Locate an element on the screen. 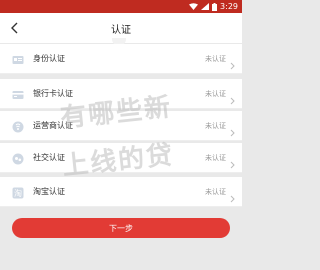 This screenshot has height=270, width=320. svg-text: 淘 is located at coordinates (18, 193).